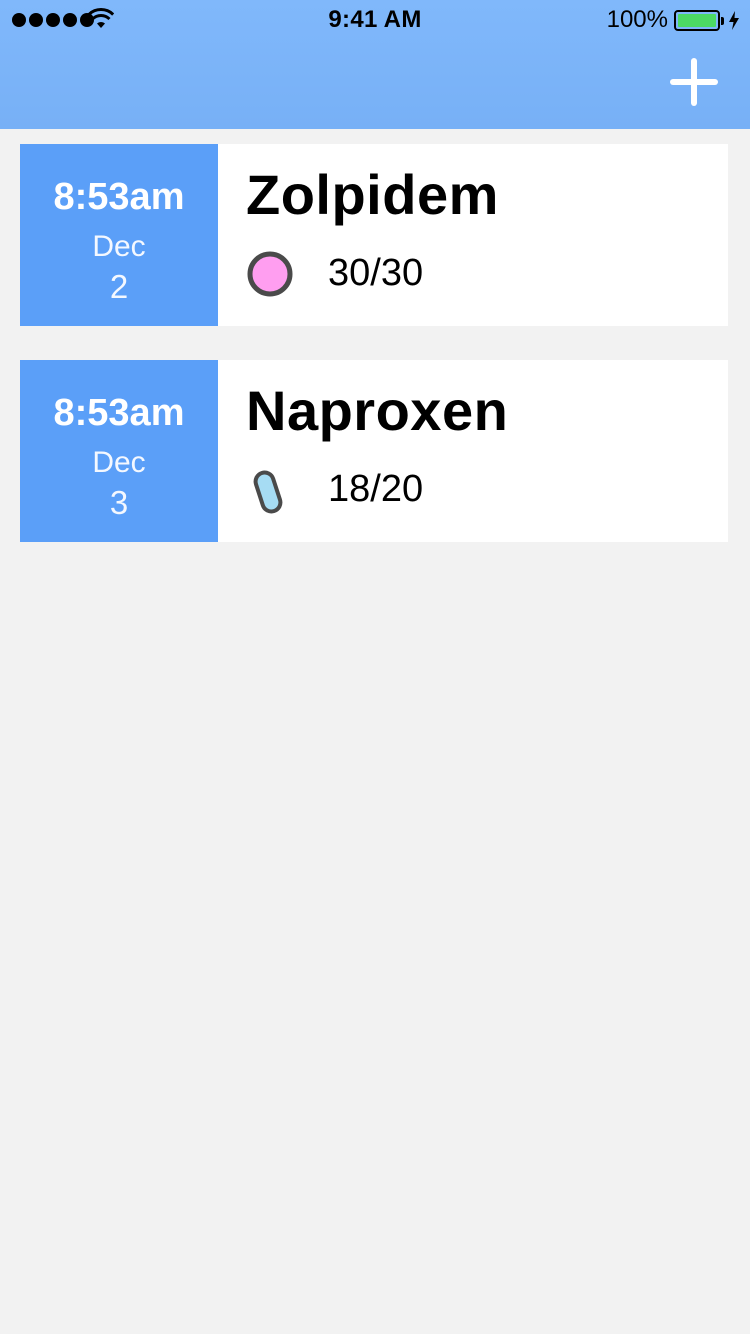  What do you see at coordinates (637, 19) in the screenshot?
I see `battery-percentage: 100%` at bounding box center [637, 19].